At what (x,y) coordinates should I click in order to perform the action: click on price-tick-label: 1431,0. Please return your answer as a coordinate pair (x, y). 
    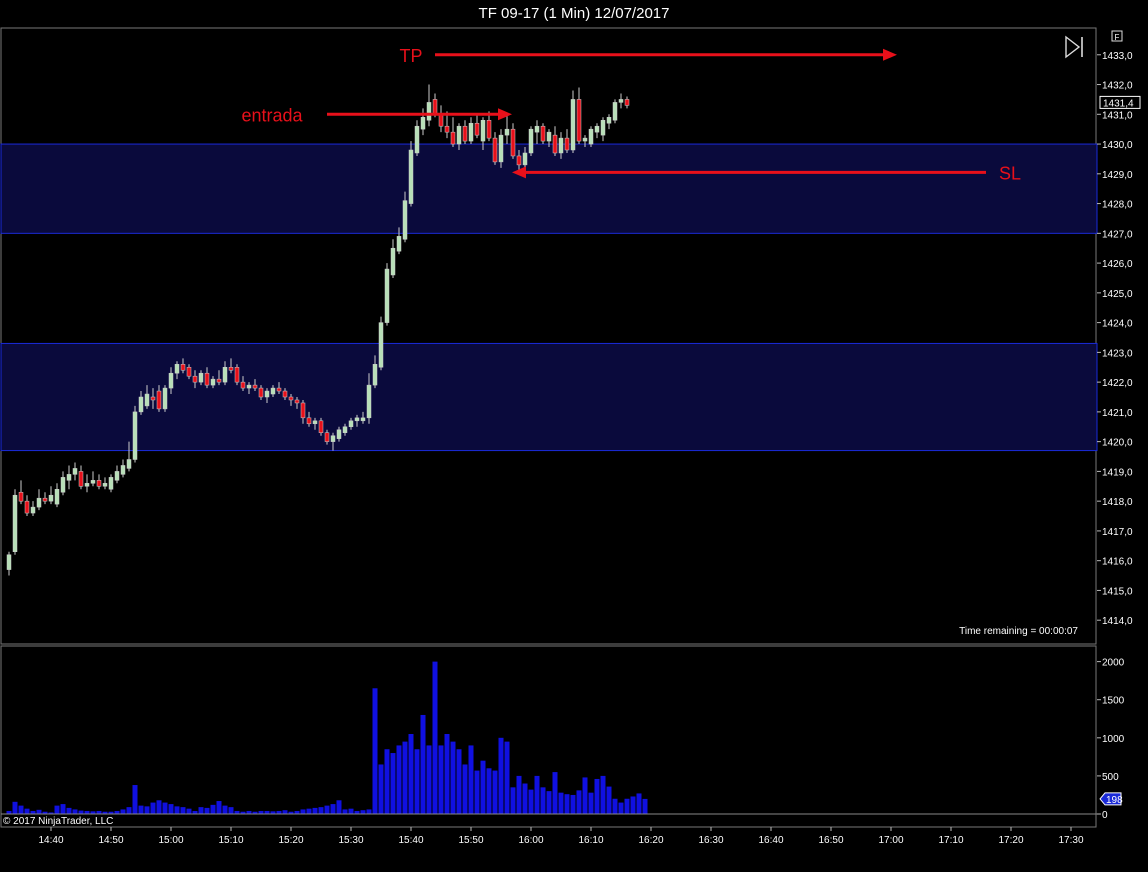
    Looking at the image, I should click on (1117, 115).